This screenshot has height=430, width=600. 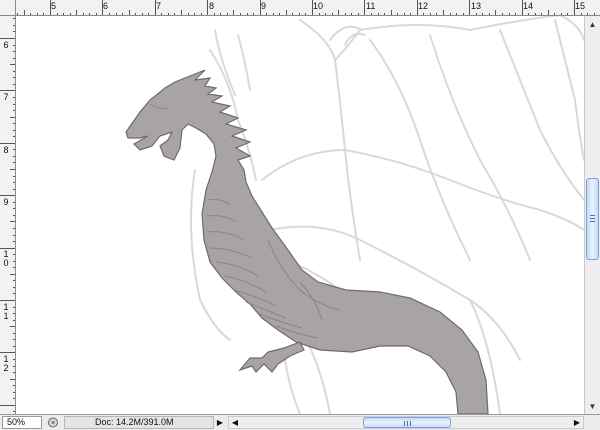 I want to click on horizontal-ruler: 5 6 7 8 9 10 11 12 13 14 15, so click(x=300, y=8).